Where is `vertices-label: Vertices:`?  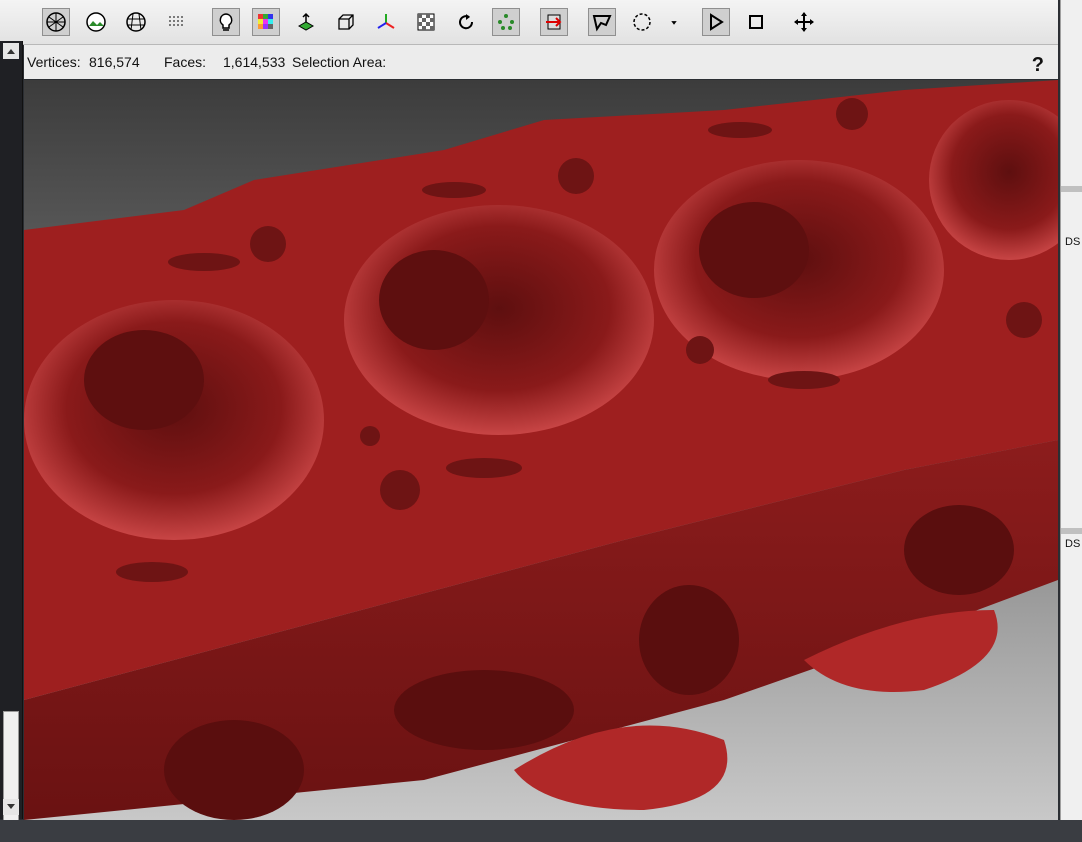 vertices-label: Vertices: is located at coordinates (54, 62).